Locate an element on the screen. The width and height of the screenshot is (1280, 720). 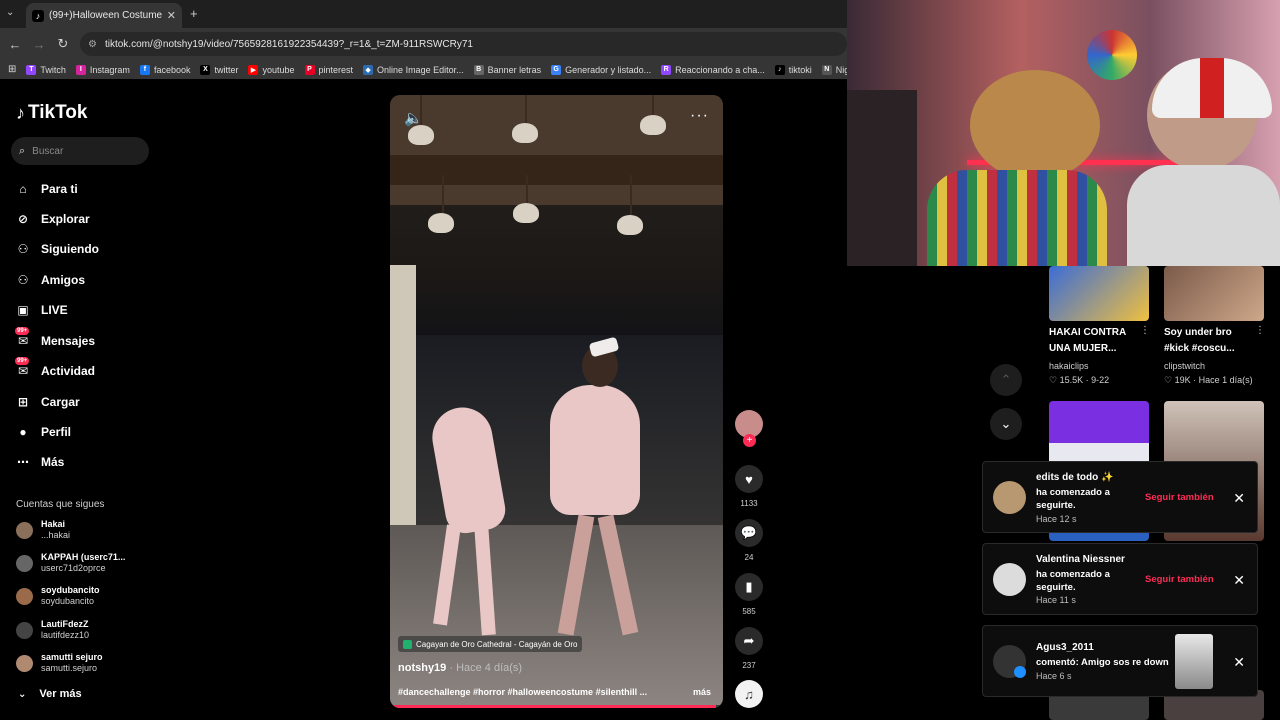
notification-message: ha comenzado a seguirte. is located at coordinates (1073, 581).